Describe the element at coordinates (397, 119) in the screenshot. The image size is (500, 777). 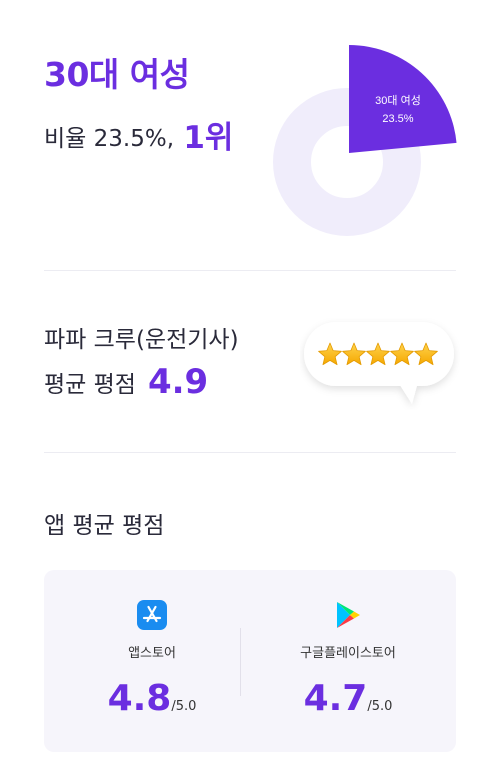
I see `segment-value: 23.5%` at that location.